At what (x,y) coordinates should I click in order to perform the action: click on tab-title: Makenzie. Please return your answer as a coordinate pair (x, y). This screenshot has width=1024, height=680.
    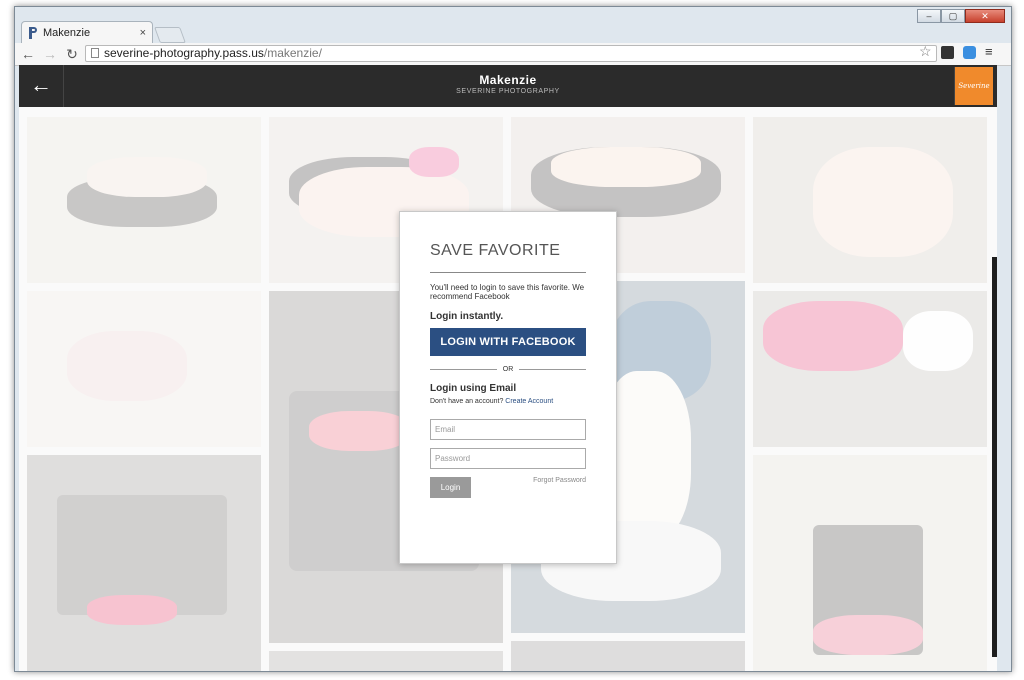
    Looking at the image, I should click on (67, 32).